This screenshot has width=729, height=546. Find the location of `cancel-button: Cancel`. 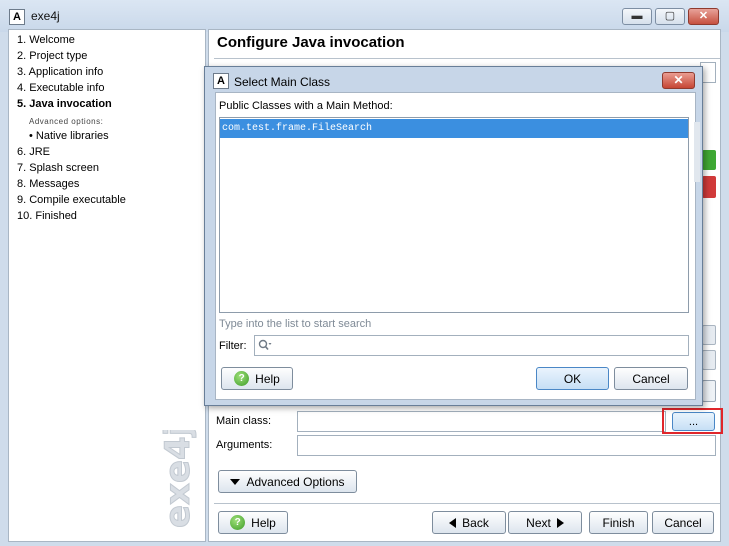

cancel-button: Cancel is located at coordinates (683, 522).